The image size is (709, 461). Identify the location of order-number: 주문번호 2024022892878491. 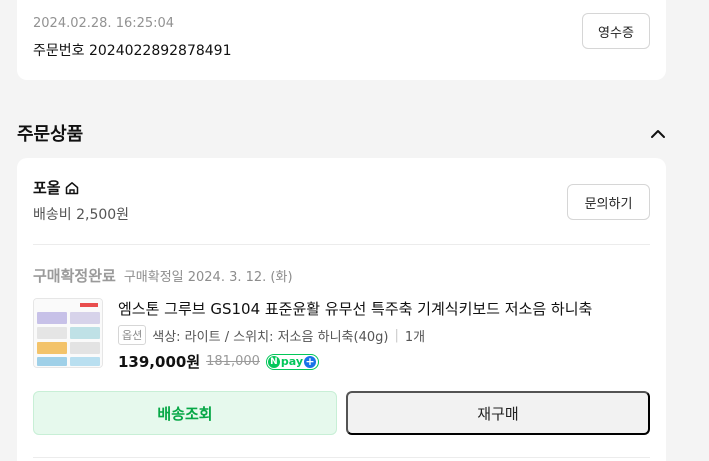
(132, 51).